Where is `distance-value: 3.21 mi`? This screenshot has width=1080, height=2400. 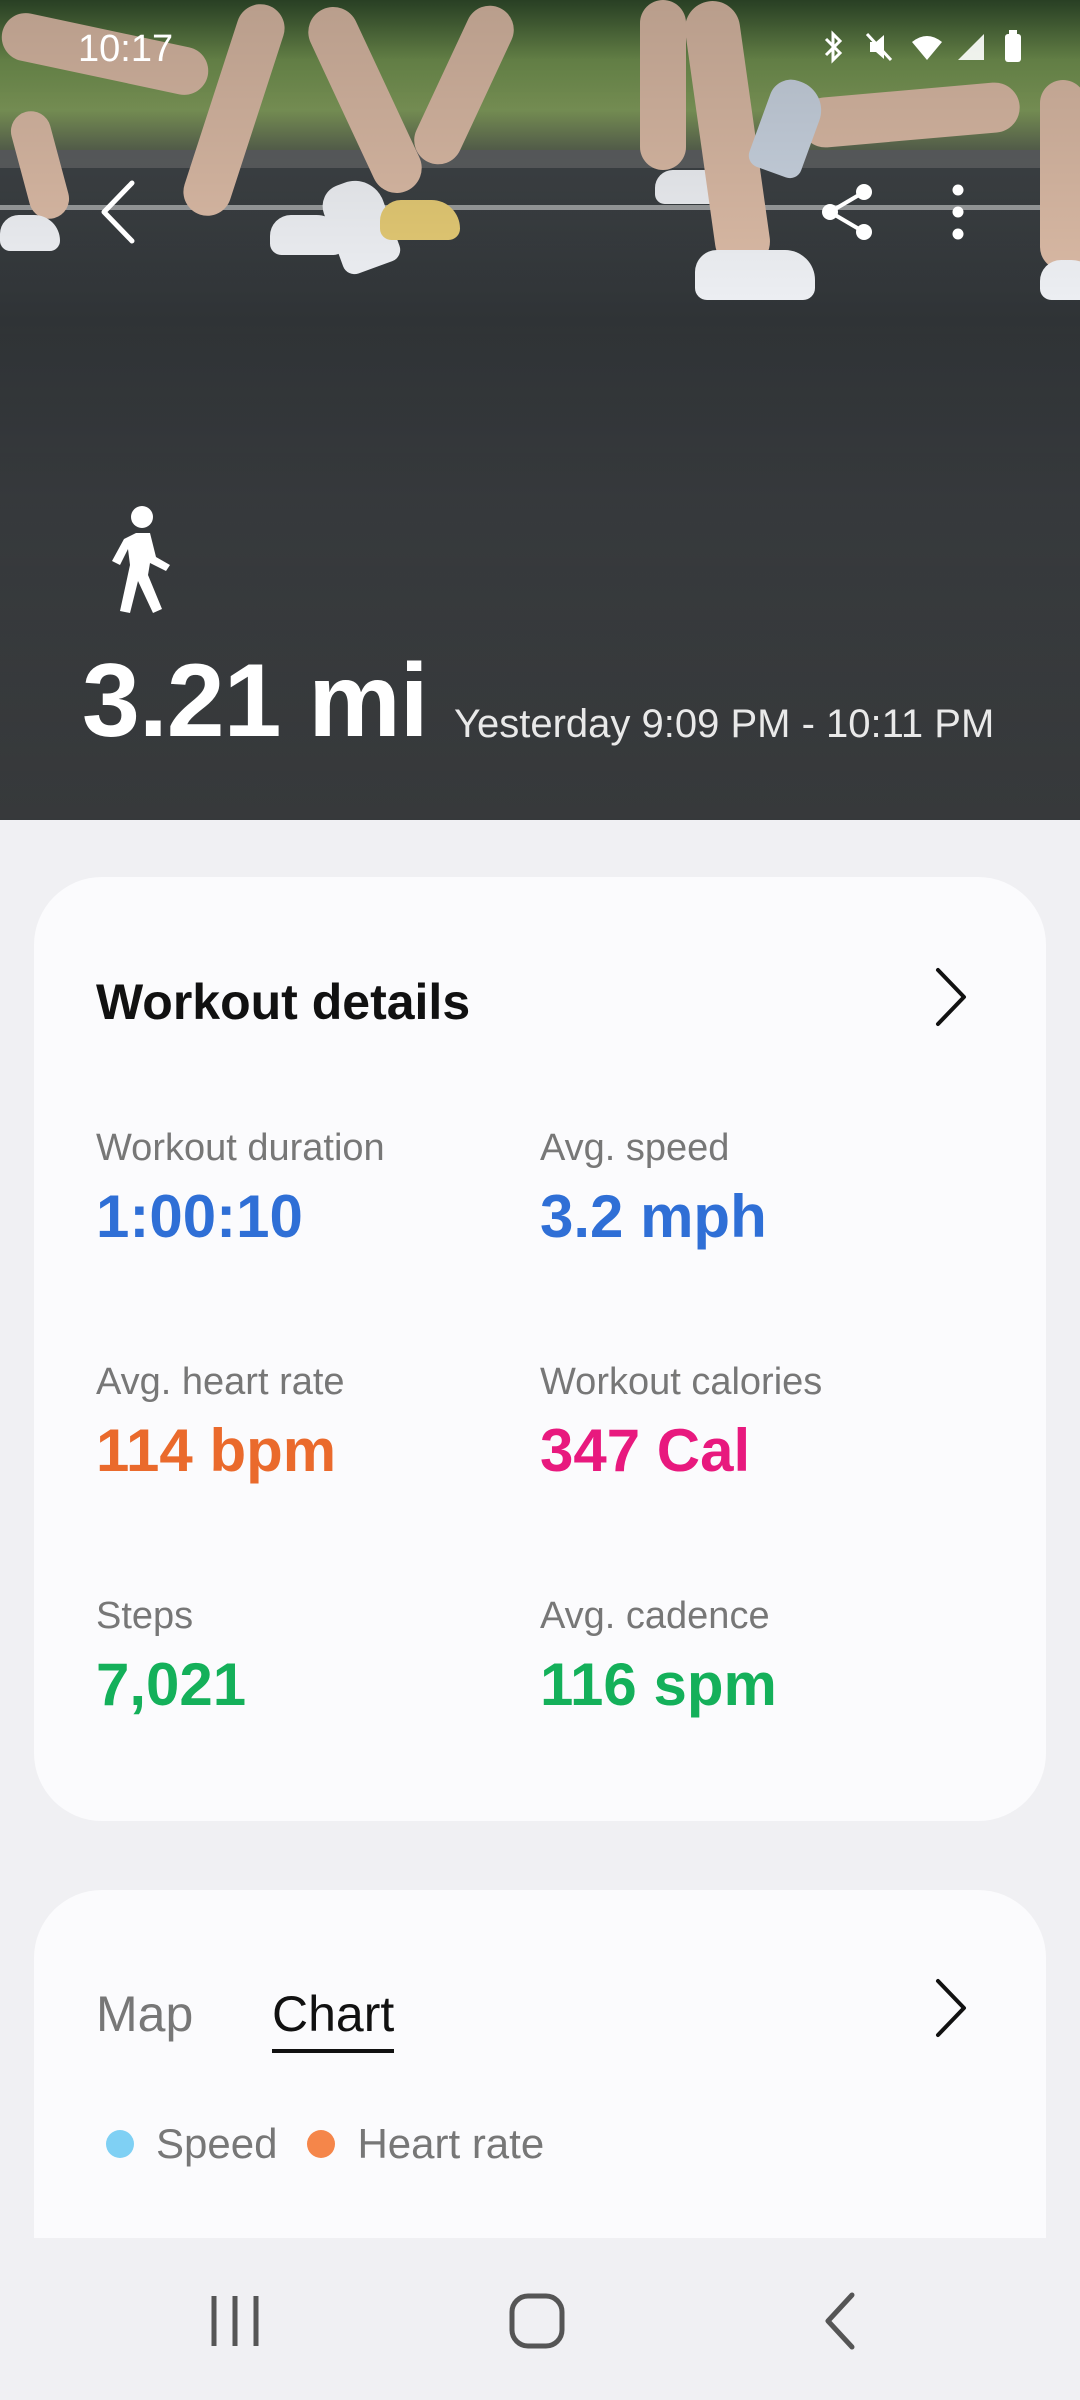
distance-value: 3.21 mi is located at coordinates (255, 701).